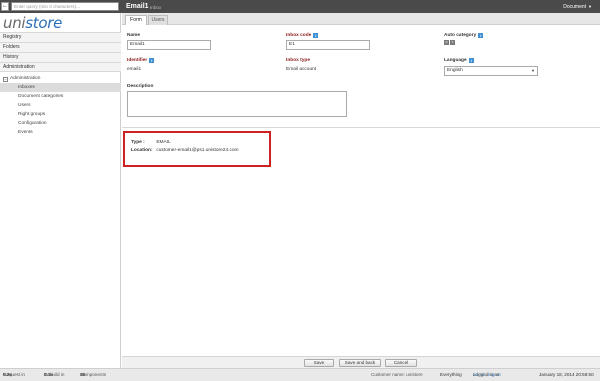 This screenshot has height=381, width=600. I want to click on location-key: Location:, so click(142, 150).